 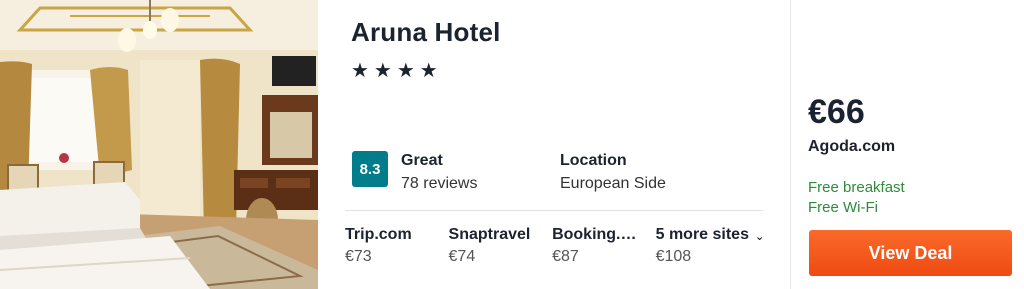 What do you see at coordinates (851, 147) in the screenshot?
I see `deal-provider: Agoda.com` at bounding box center [851, 147].